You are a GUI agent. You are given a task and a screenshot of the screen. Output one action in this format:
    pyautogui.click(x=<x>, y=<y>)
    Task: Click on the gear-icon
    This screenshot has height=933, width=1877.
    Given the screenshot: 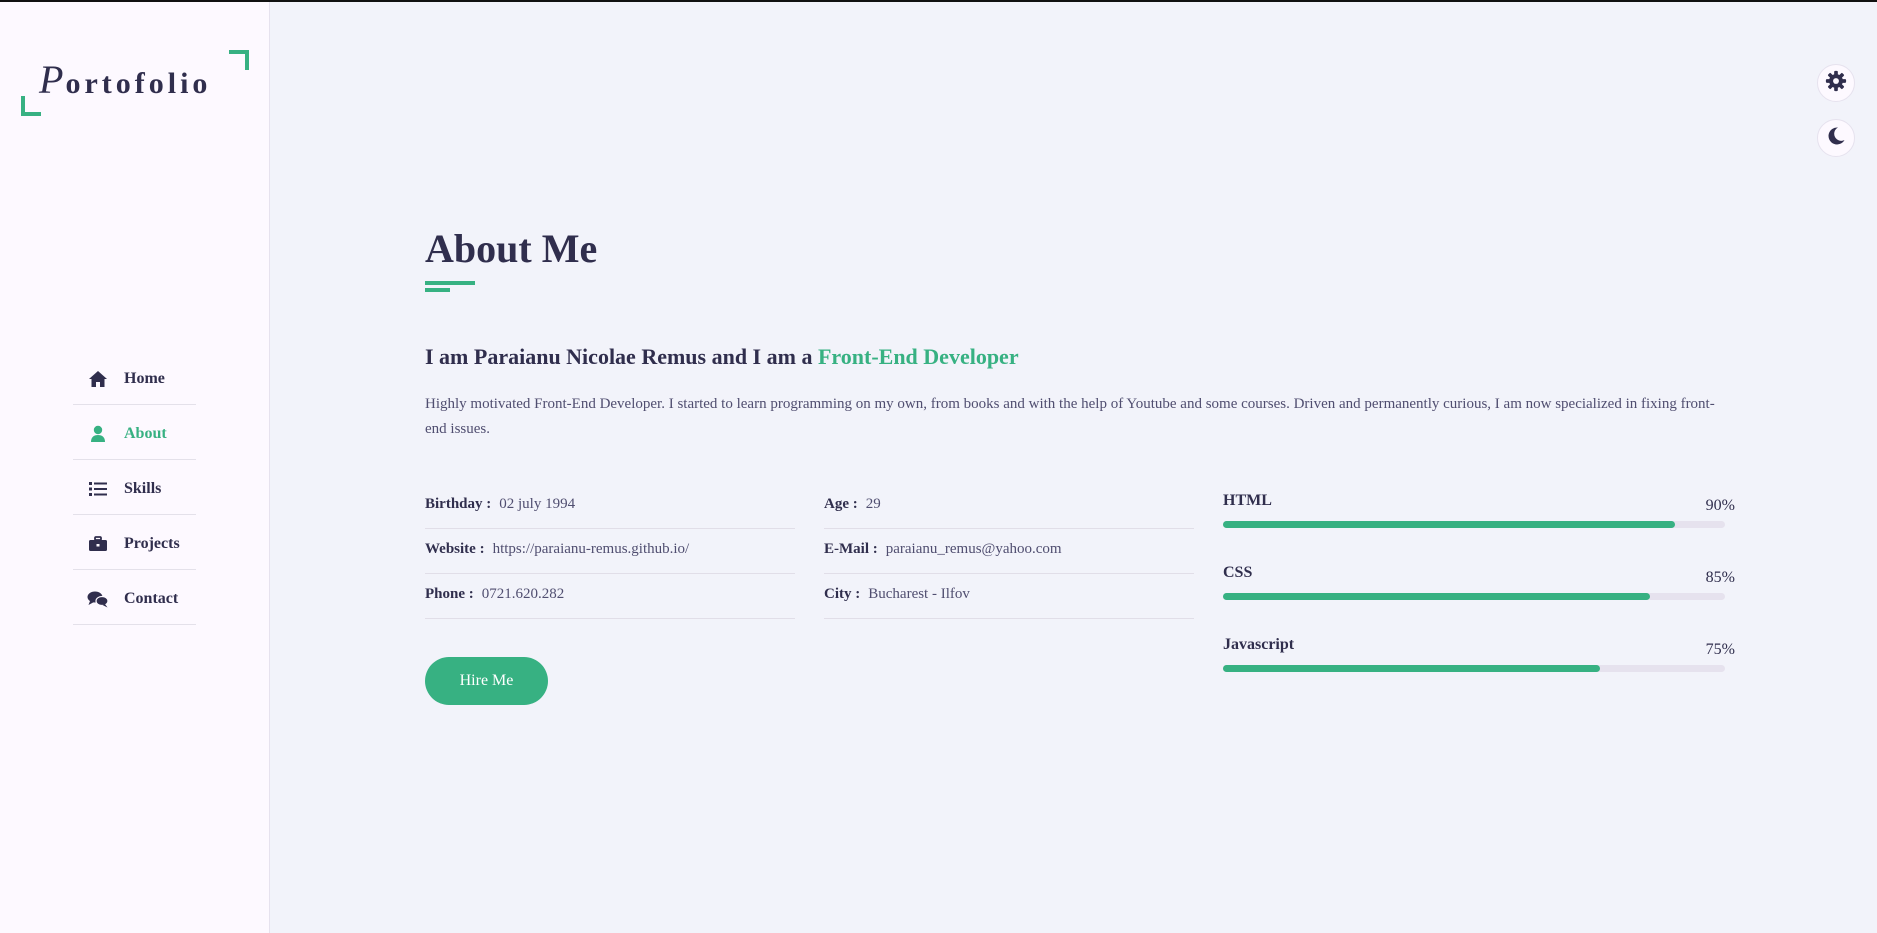 What is the action you would take?
    pyautogui.click(x=1836, y=83)
    